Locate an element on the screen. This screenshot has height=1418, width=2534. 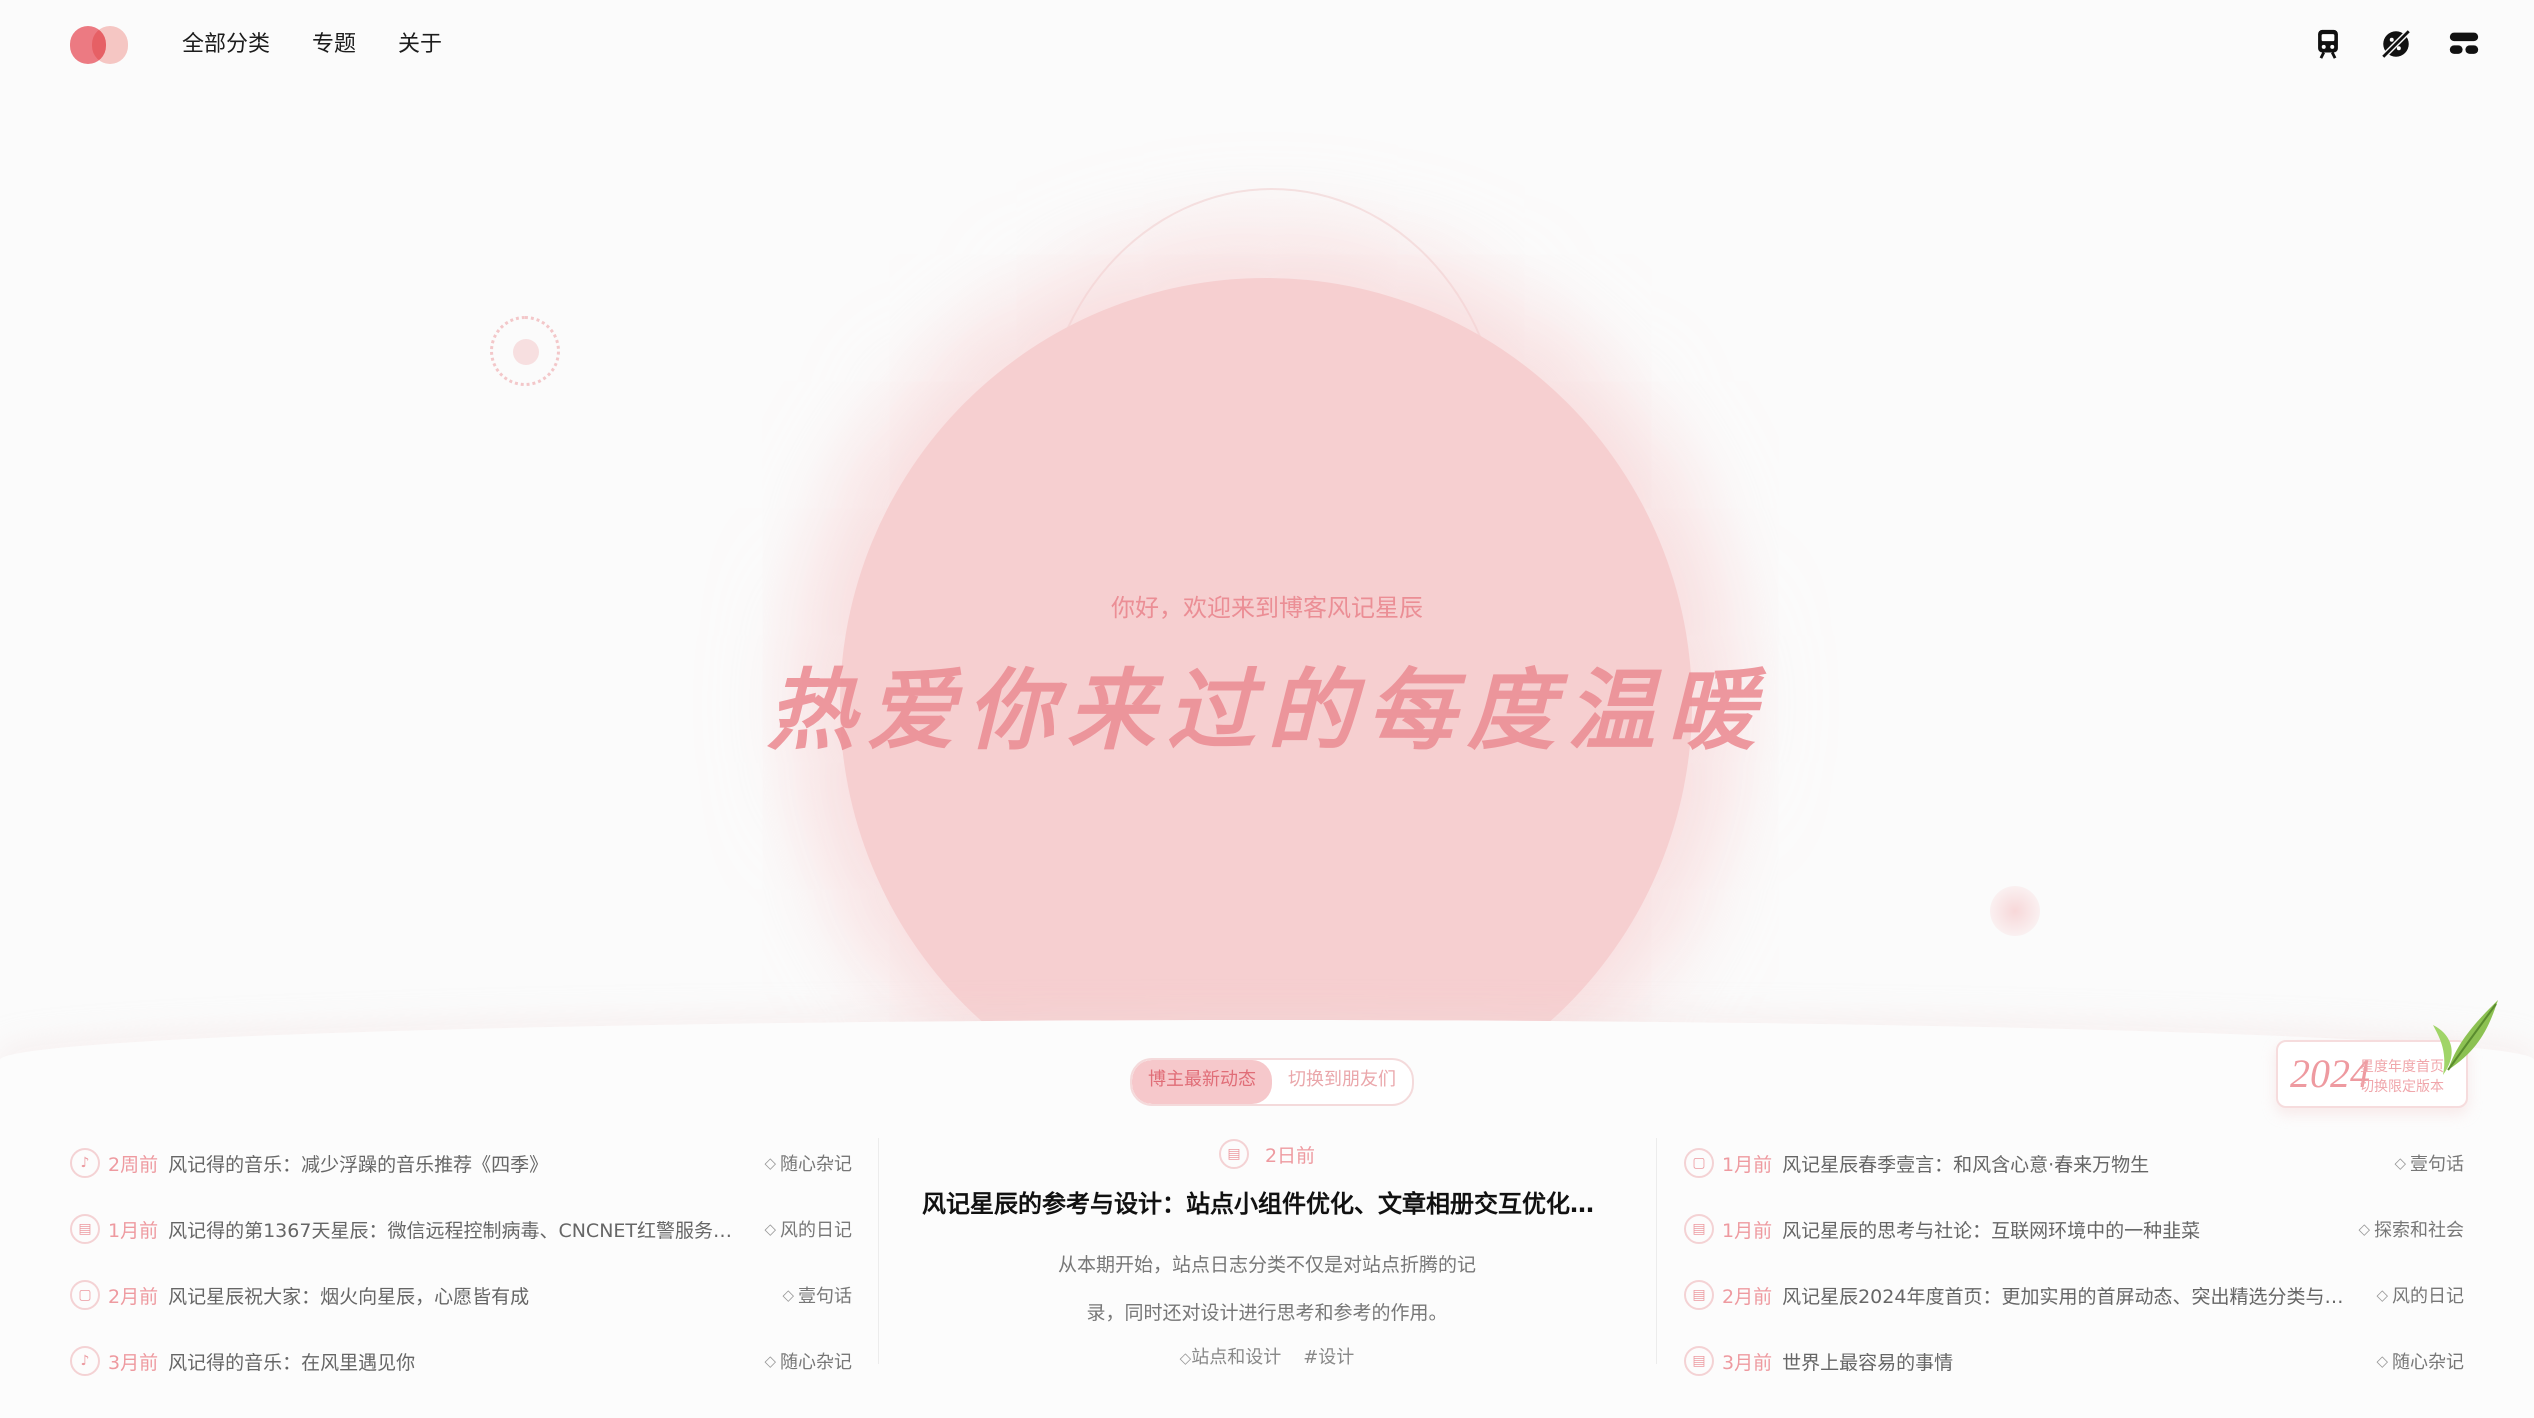
logo-dot-right is located at coordinates (110, 45).